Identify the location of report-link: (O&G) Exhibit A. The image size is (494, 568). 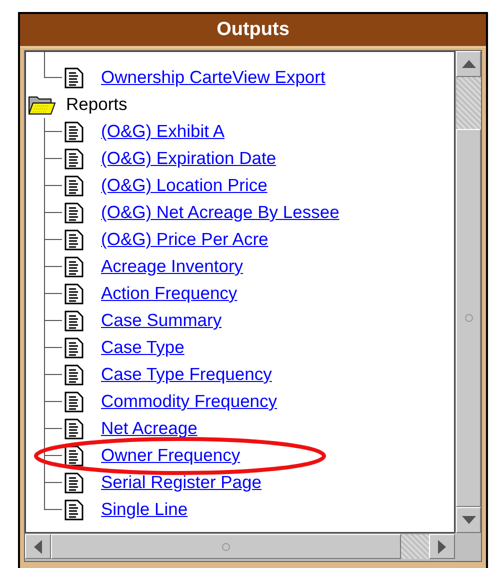
(165, 131).